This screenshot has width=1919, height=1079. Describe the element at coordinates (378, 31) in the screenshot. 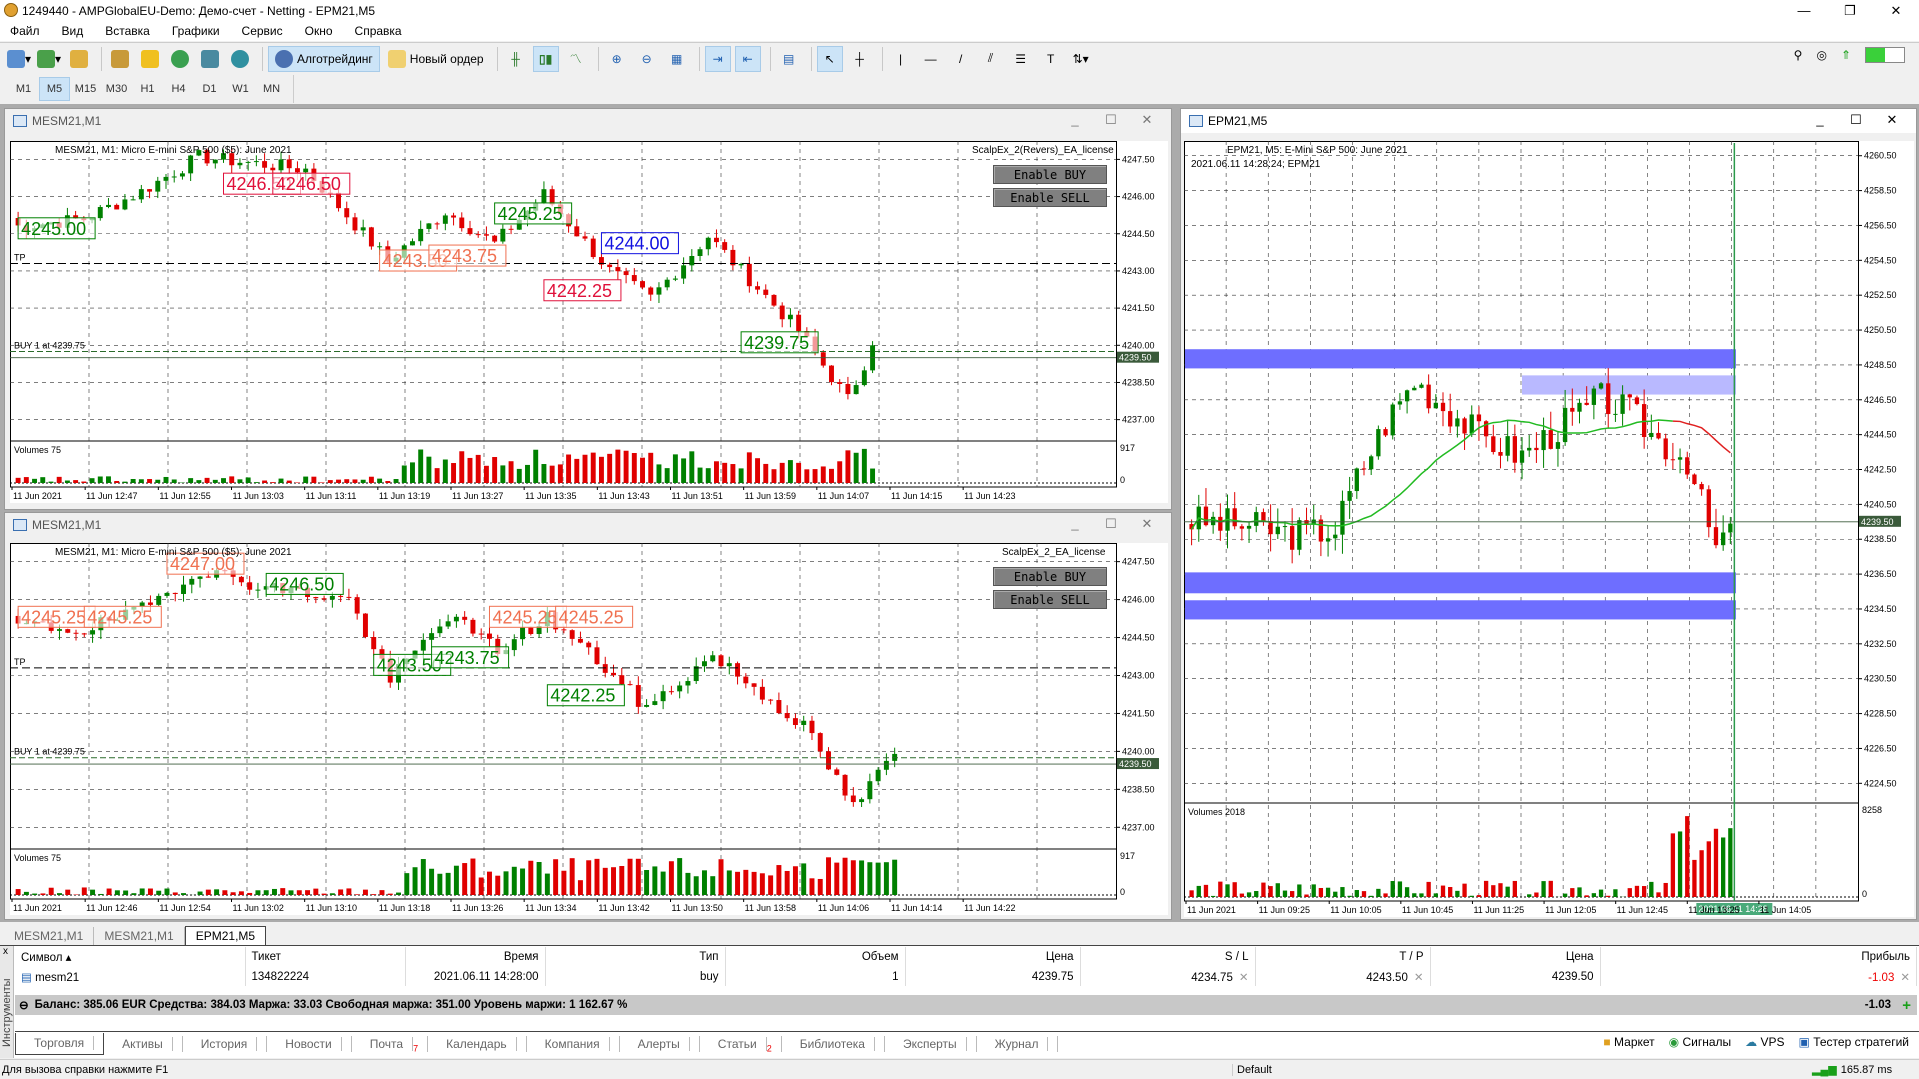

I see `menu-help: Справка` at that location.